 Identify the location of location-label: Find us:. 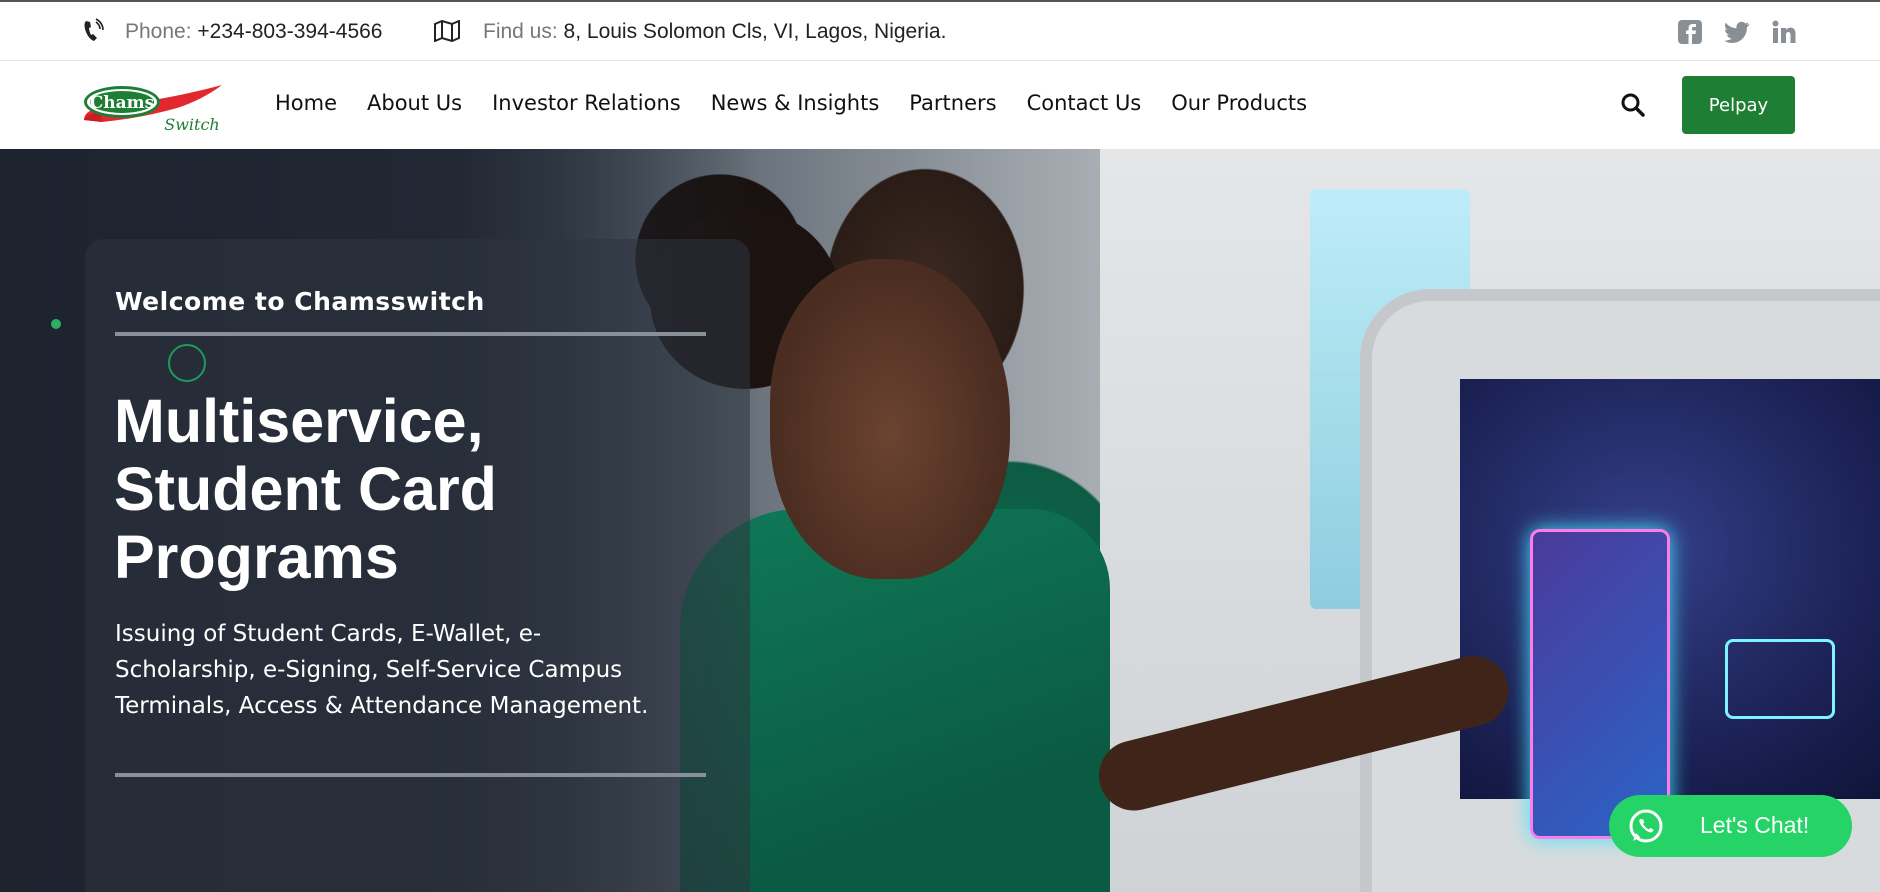
(520, 31).